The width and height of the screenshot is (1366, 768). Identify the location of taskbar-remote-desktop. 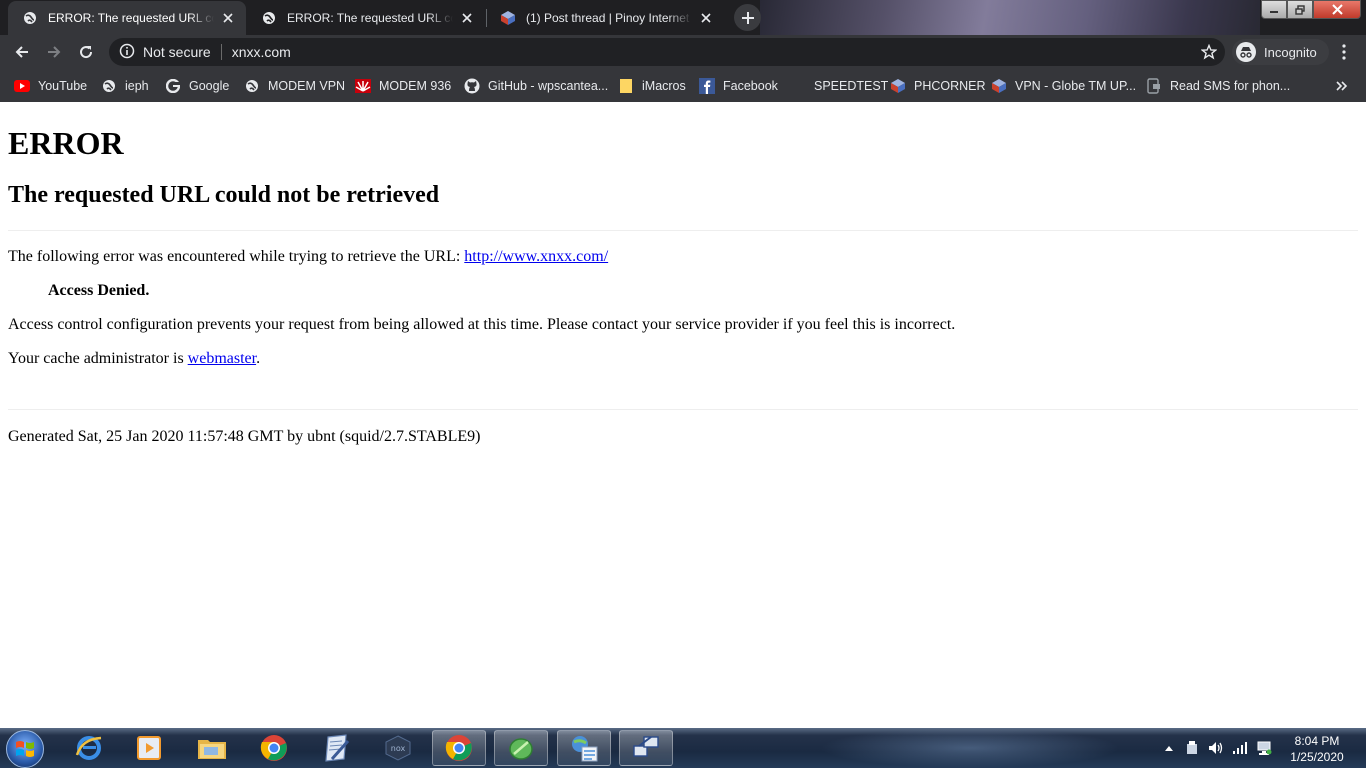
(646, 748).